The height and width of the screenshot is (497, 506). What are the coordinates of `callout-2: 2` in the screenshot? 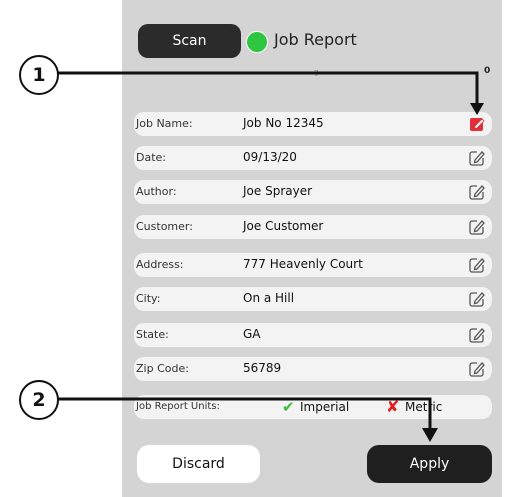 It's located at (39, 400).